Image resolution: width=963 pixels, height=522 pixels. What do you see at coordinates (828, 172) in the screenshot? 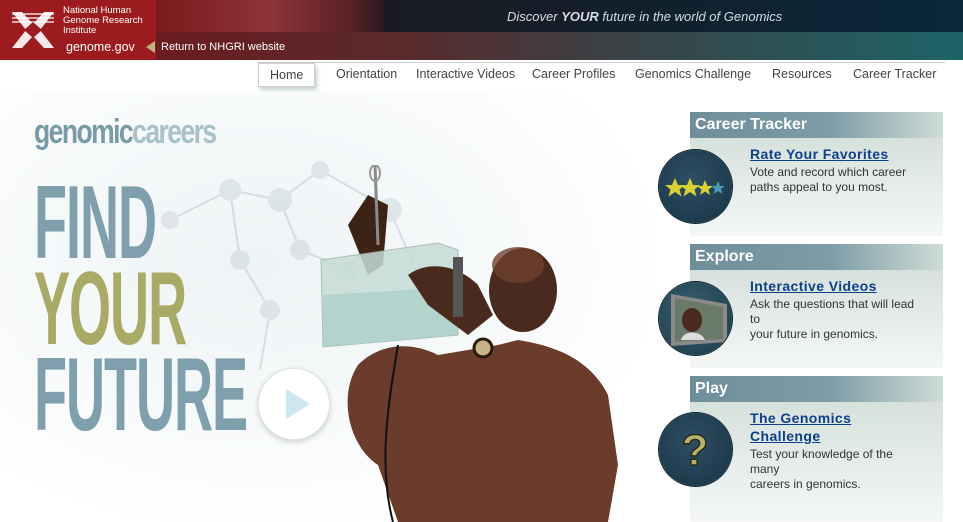
I see `desc-line: Vote and record which career` at bounding box center [828, 172].